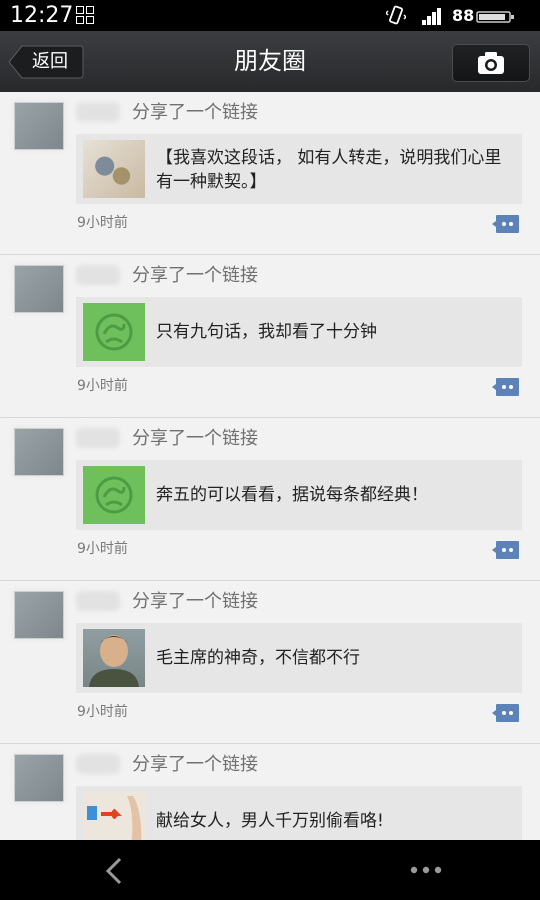 The height and width of the screenshot is (900, 540). I want to click on portrait-figure, so click(114, 661).